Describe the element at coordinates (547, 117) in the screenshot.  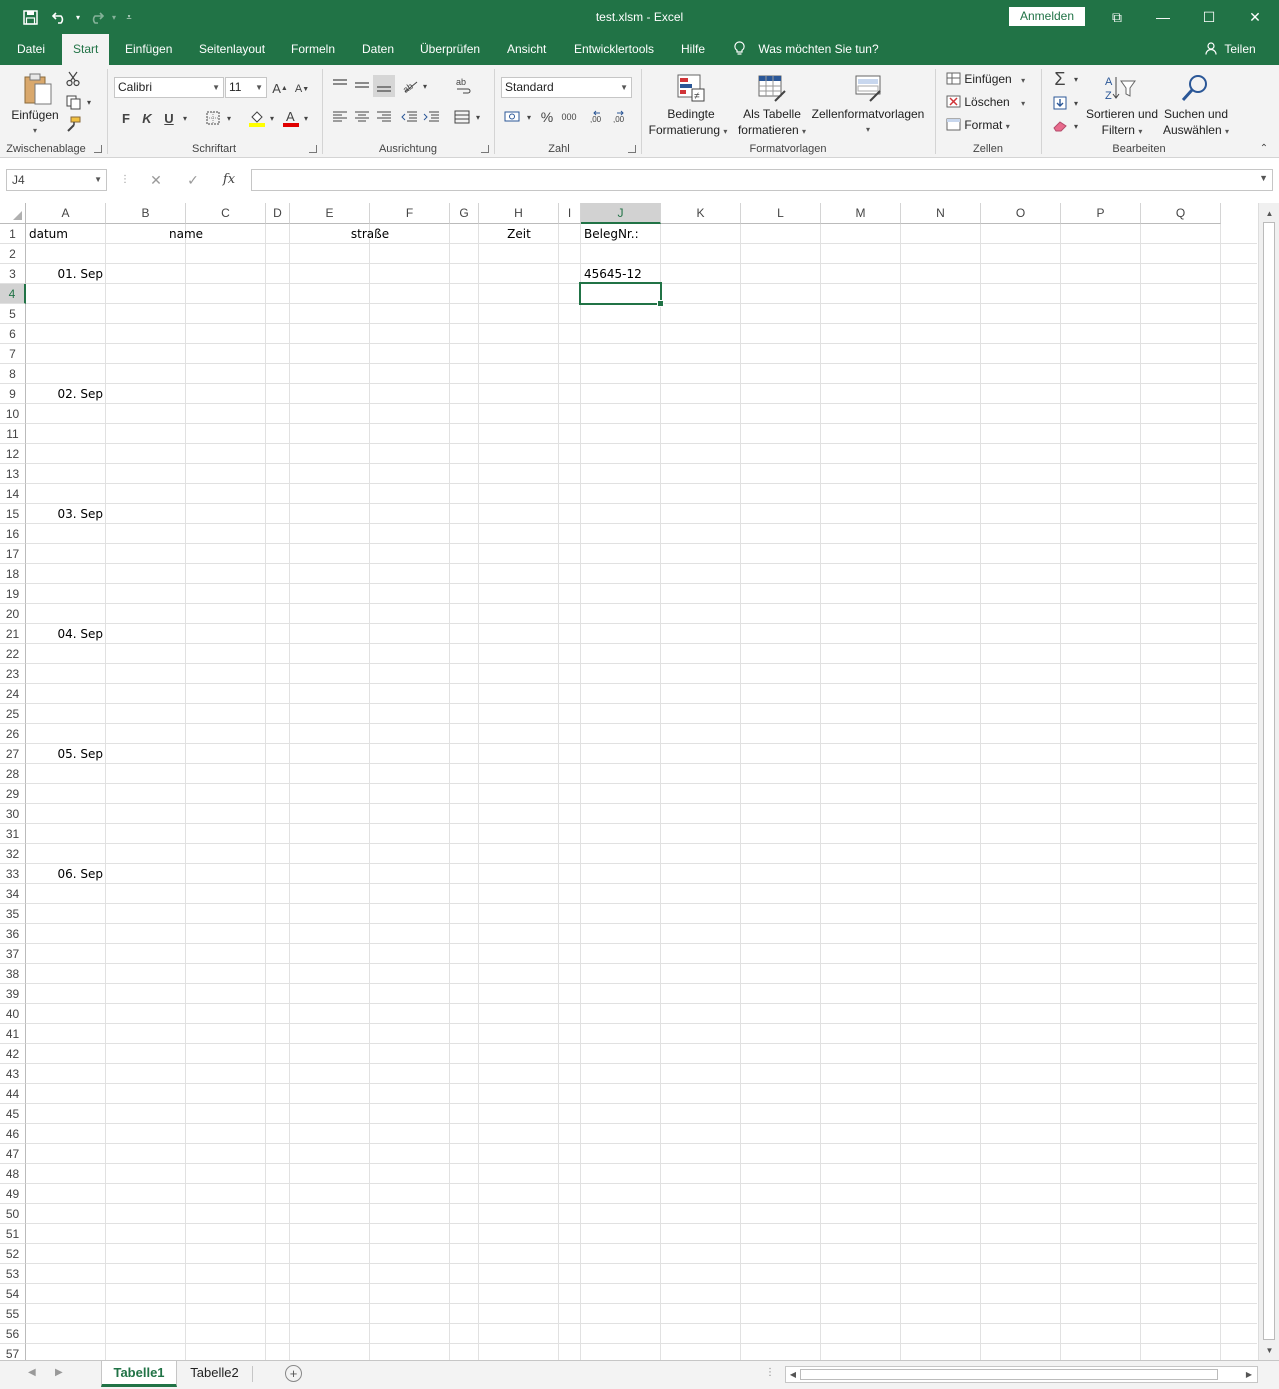
I see `percent-button: %` at that location.